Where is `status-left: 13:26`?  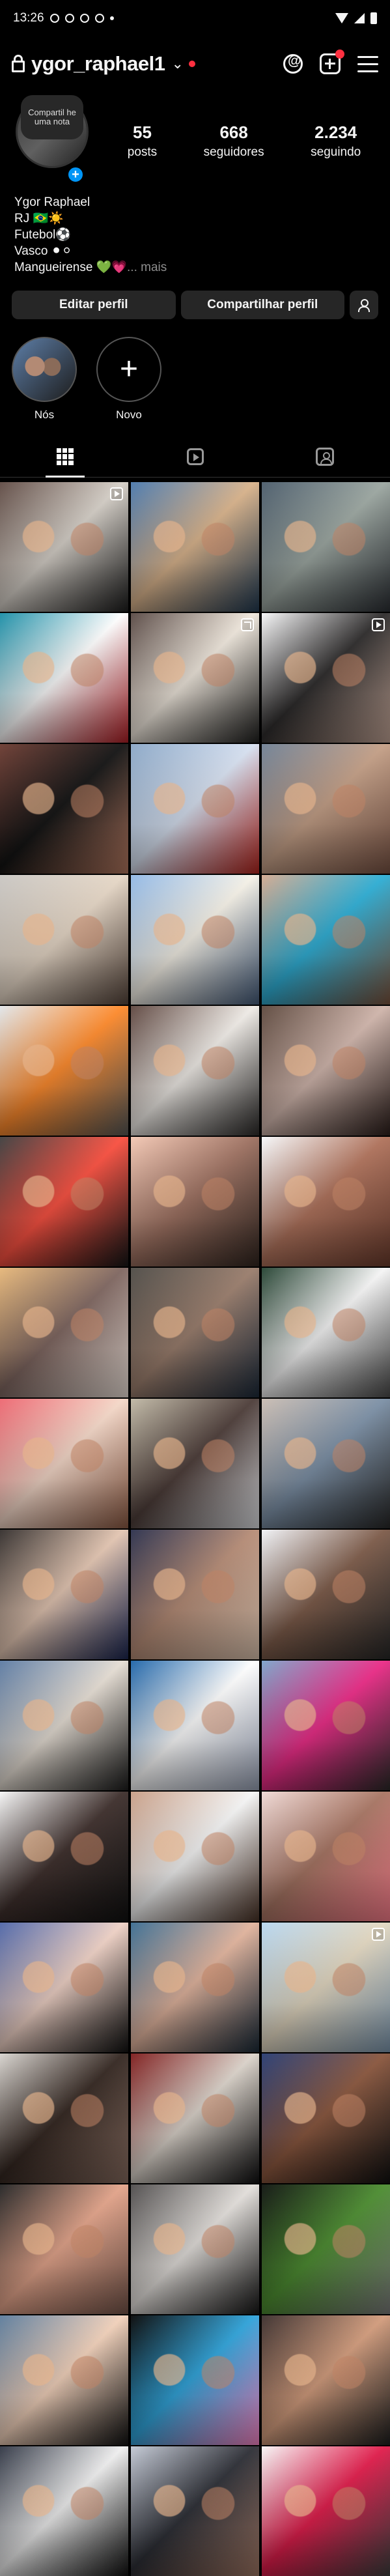 status-left: 13:26 is located at coordinates (63, 18).